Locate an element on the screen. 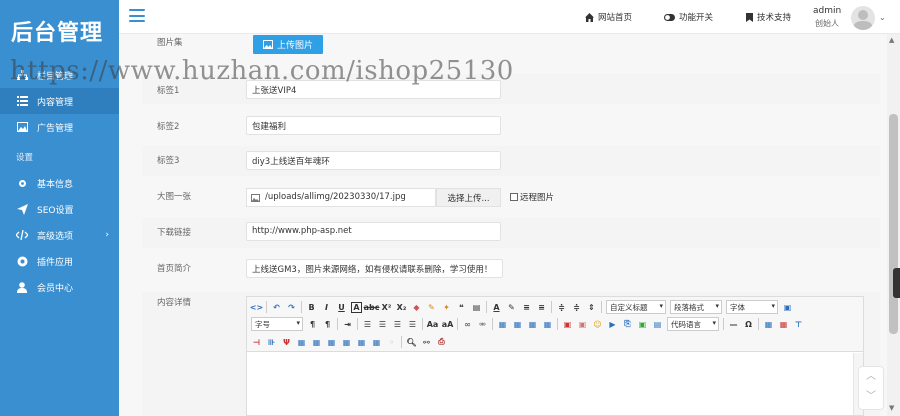 The height and width of the screenshot is (416, 900). subscript-icon: X₂ is located at coordinates (401, 307).